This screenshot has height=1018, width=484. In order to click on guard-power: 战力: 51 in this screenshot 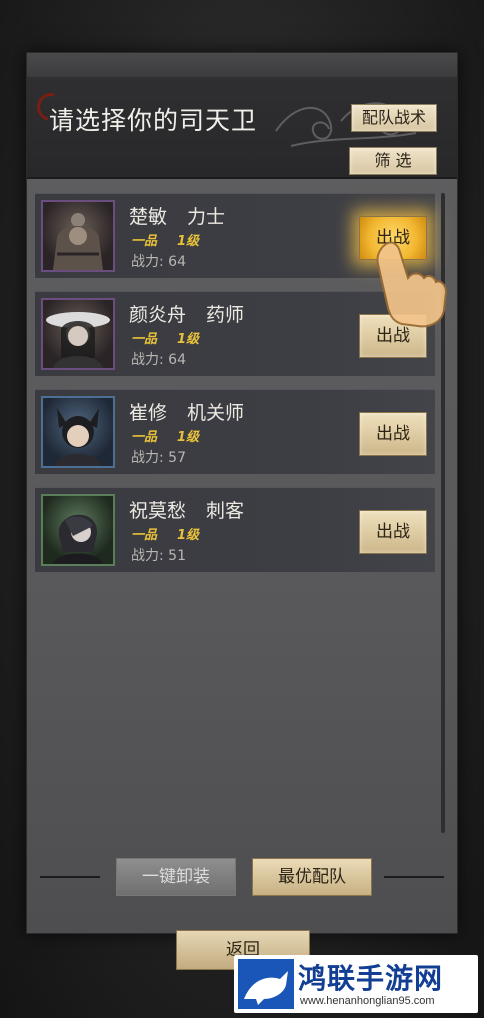, I will do `click(158, 556)`.